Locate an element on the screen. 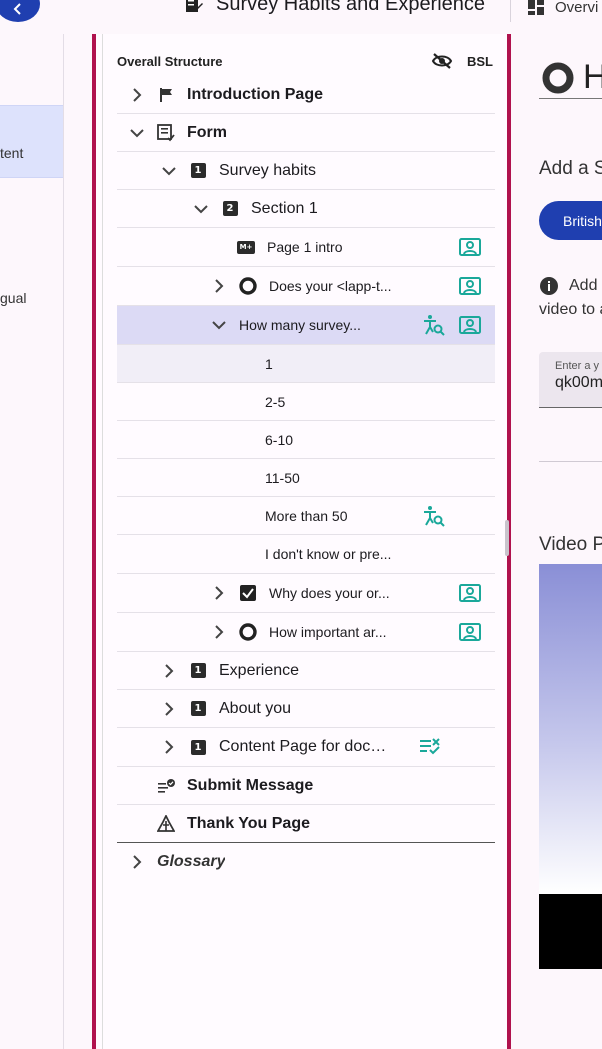  nav-item-content: tent is located at coordinates (31, 141).